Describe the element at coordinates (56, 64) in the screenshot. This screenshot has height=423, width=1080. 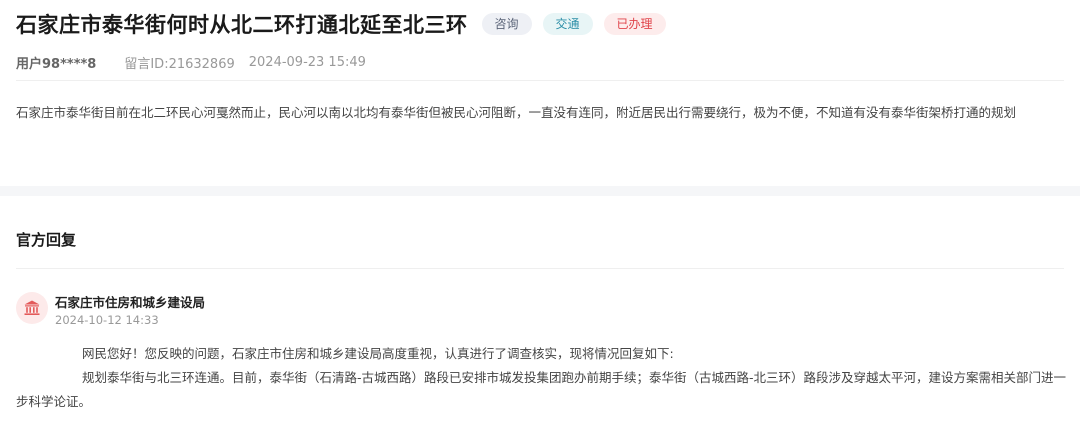
I see `post-user: 用户98****8` at that location.